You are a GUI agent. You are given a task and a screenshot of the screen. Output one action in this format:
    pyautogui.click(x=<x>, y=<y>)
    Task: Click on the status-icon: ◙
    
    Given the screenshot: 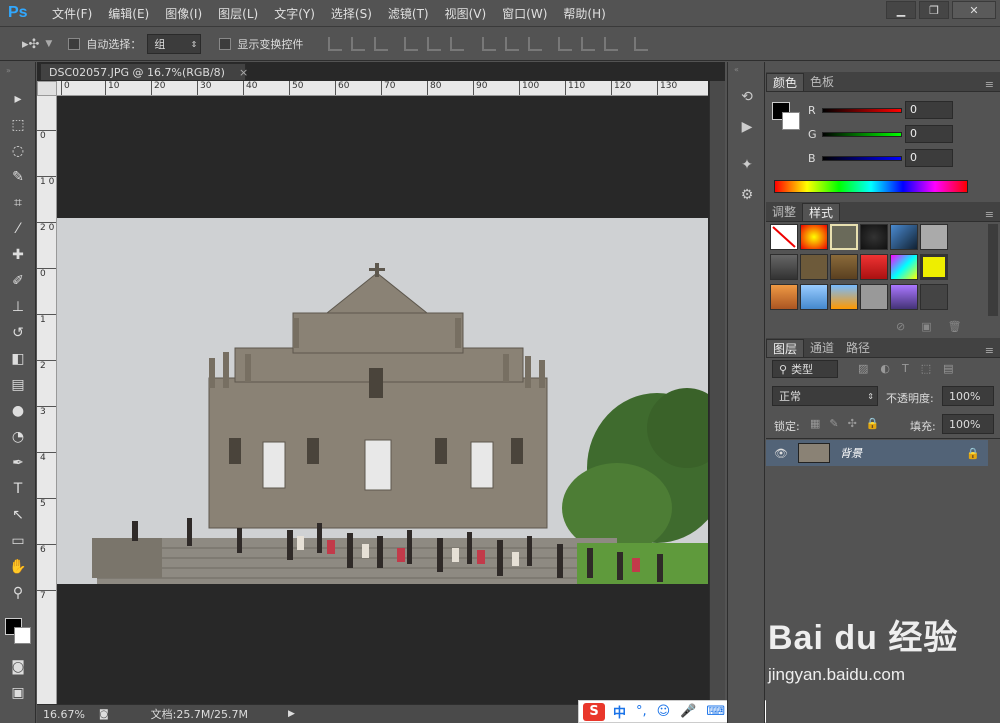 What is the action you would take?
    pyautogui.click(x=104, y=714)
    